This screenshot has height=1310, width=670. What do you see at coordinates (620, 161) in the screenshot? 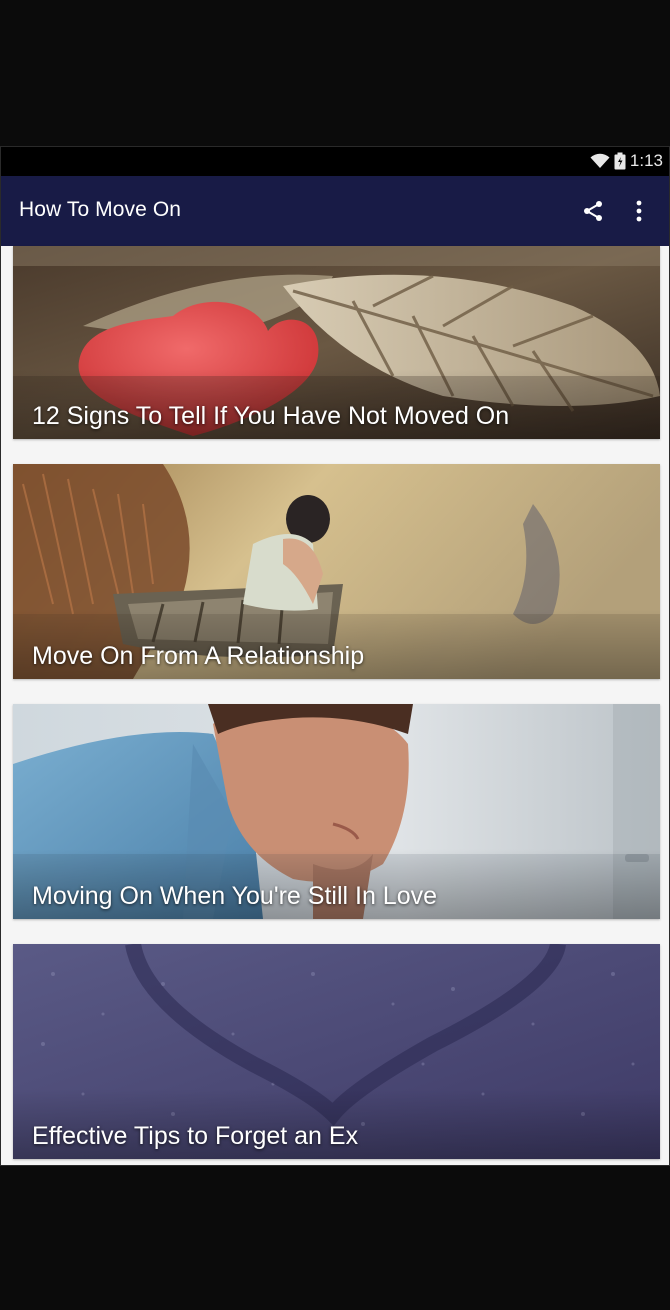
I see `battery-icon` at bounding box center [620, 161].